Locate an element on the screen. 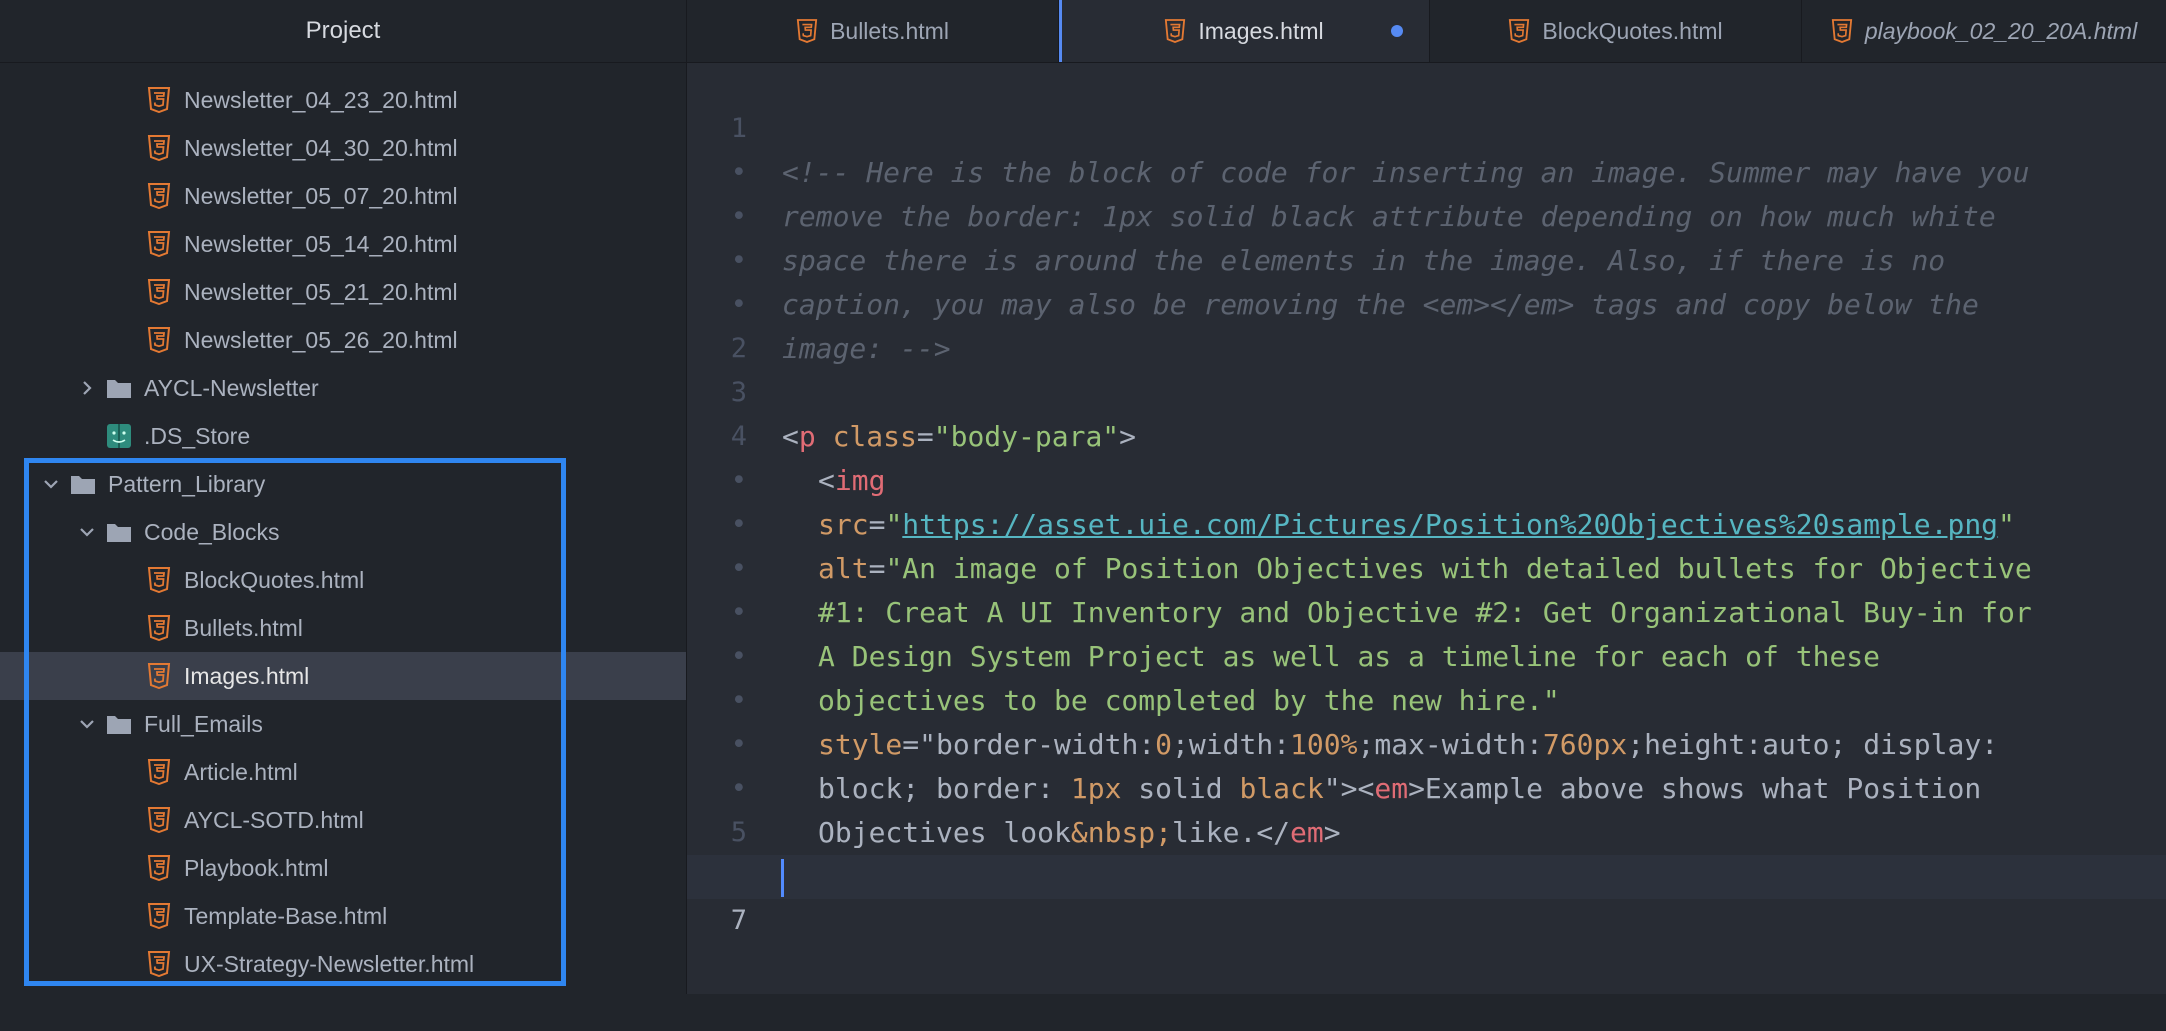 The width and height of the screenshot is (2166, 1031). tree-item-file: Article.html is located at coordinates (343, 772).